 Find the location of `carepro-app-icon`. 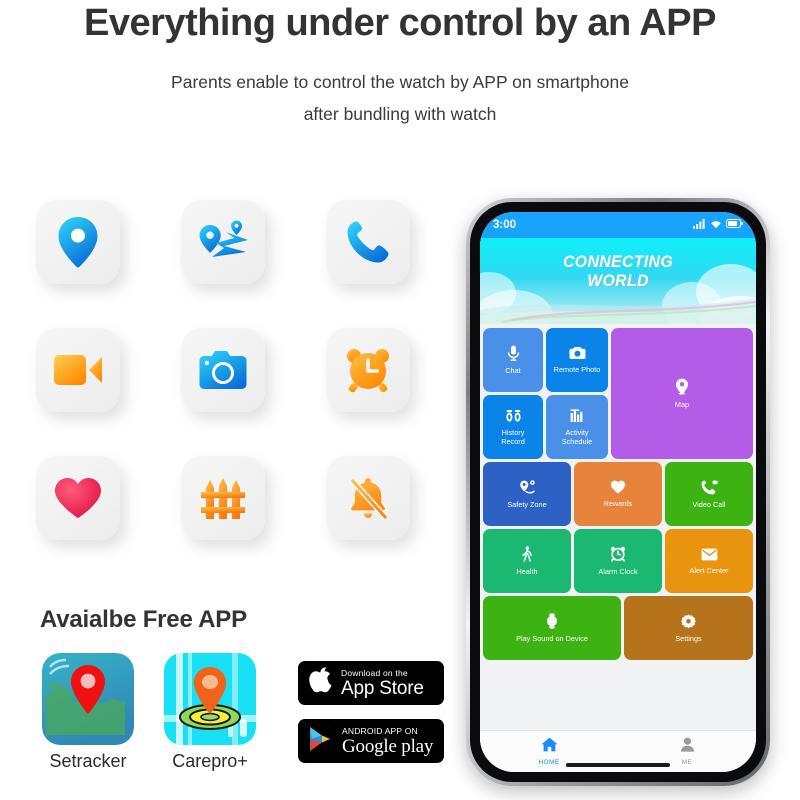

carepro-app-icon is located at coordinates (210, 699).